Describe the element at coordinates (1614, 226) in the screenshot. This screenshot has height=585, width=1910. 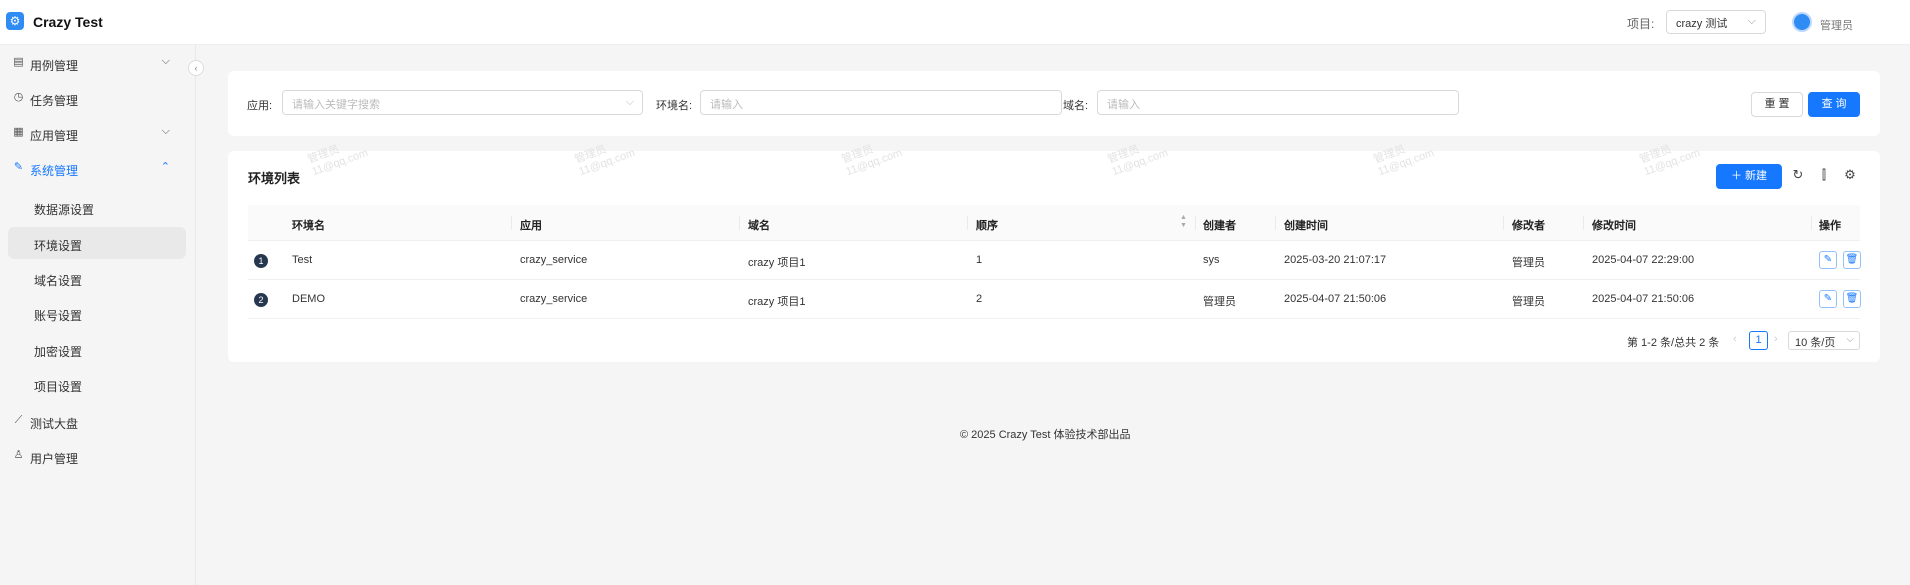
I see `column-header-modified-time: 修改时间` at that location.